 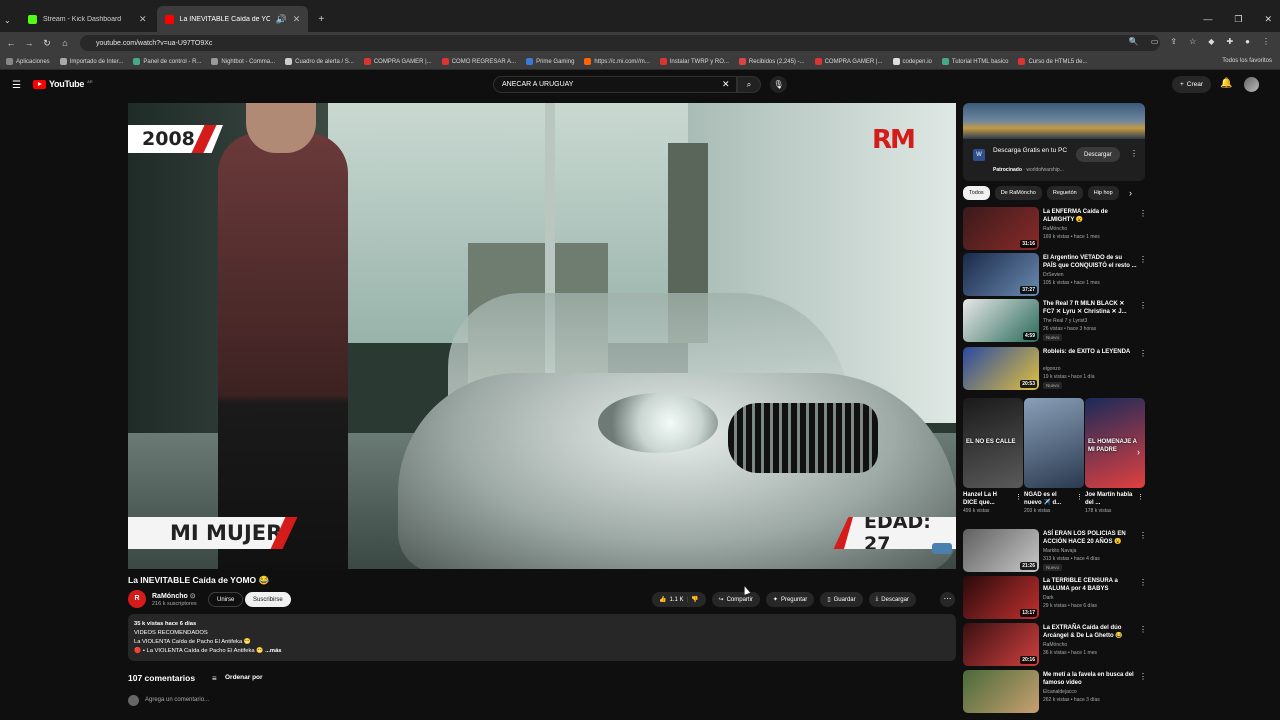 What do you see at coordinates (993, 443) in the screenshot?
I see `short-thumbnail: EL NO ES CALLE` at bounding box center [993, 443].